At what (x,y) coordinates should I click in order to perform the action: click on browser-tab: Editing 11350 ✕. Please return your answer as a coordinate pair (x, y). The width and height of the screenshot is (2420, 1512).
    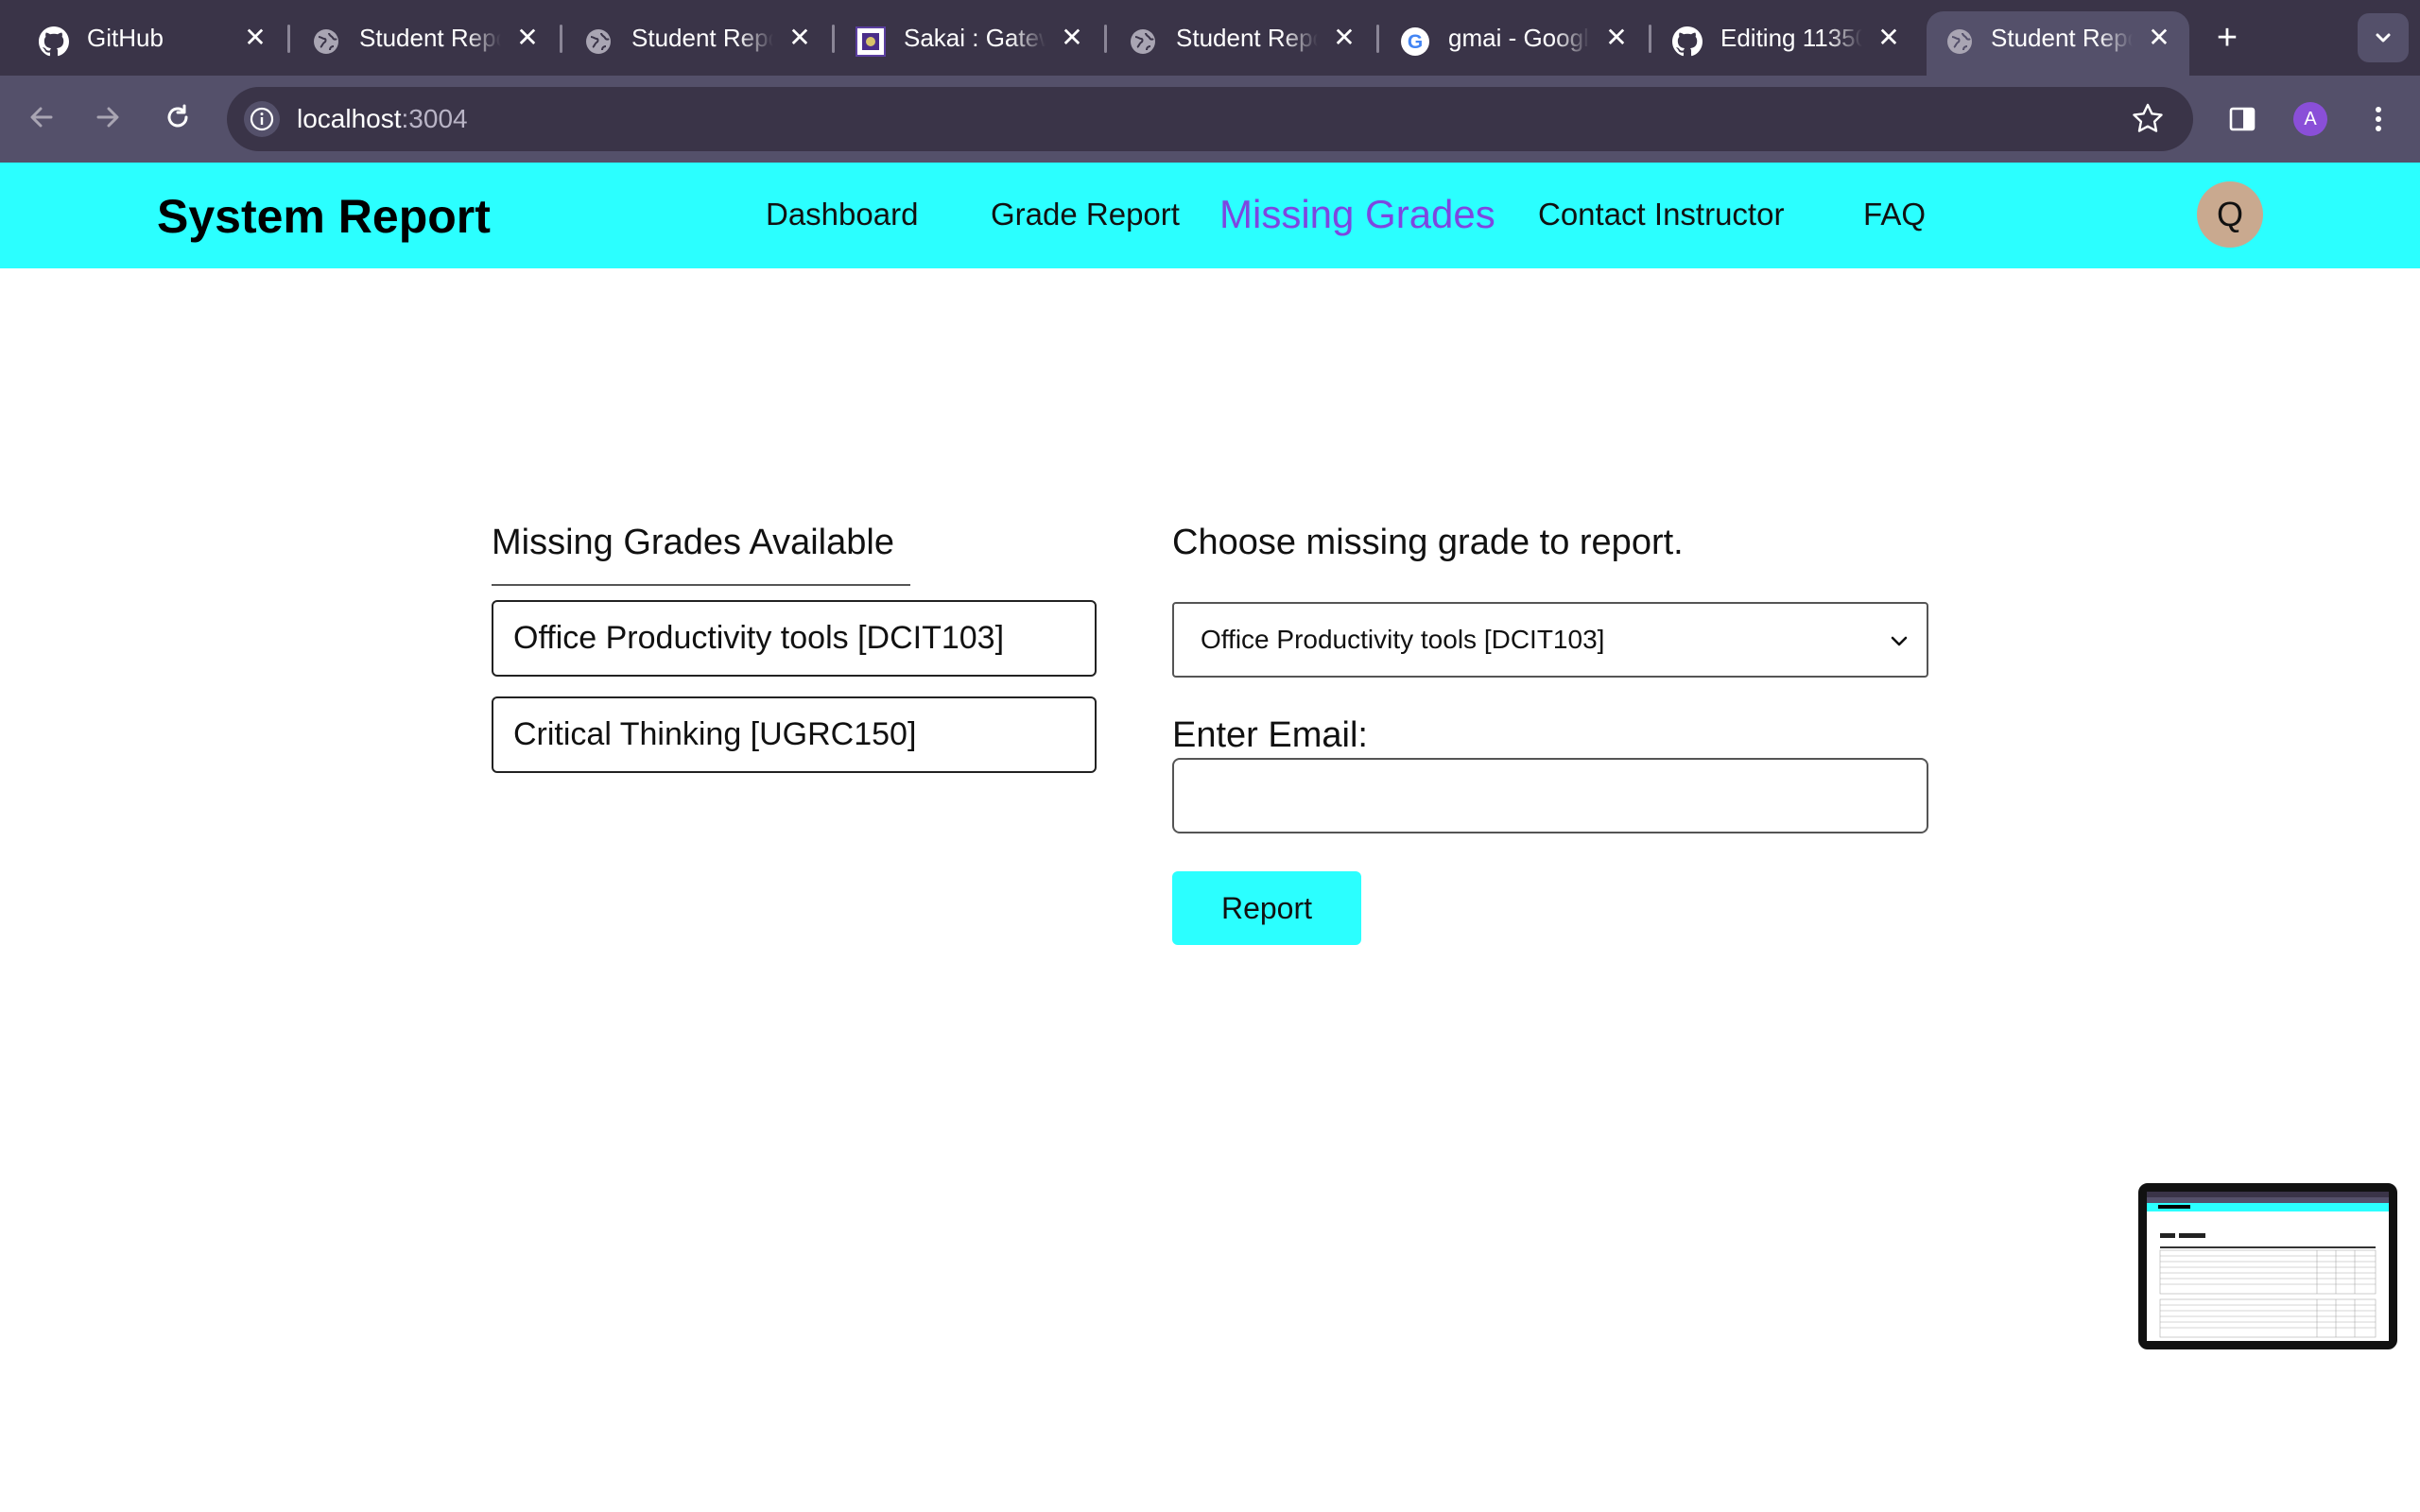
    Looking at the image, I should click on (1775, 43).